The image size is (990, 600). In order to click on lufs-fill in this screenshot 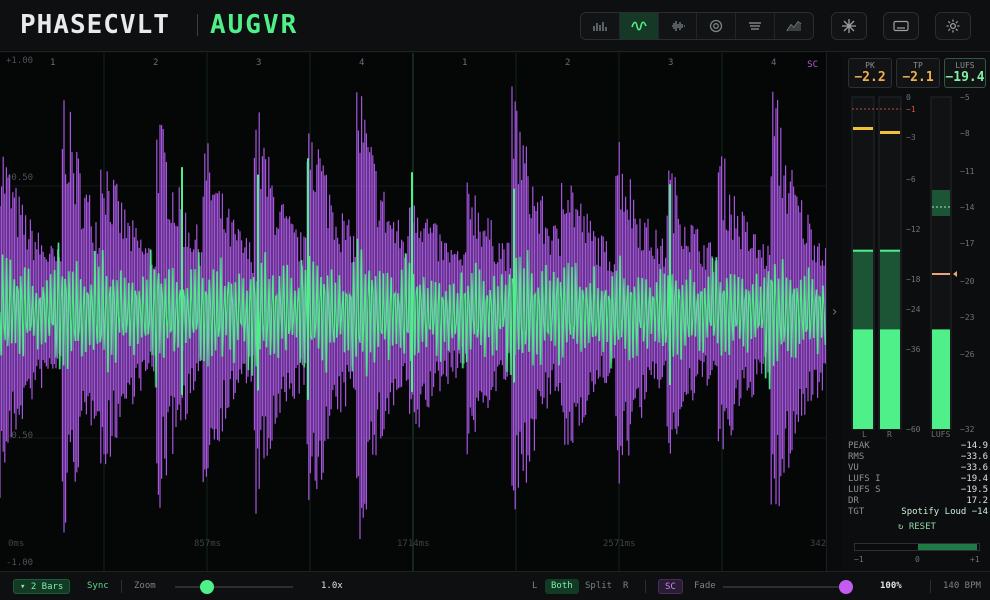, I will do `click(941, 379)`.